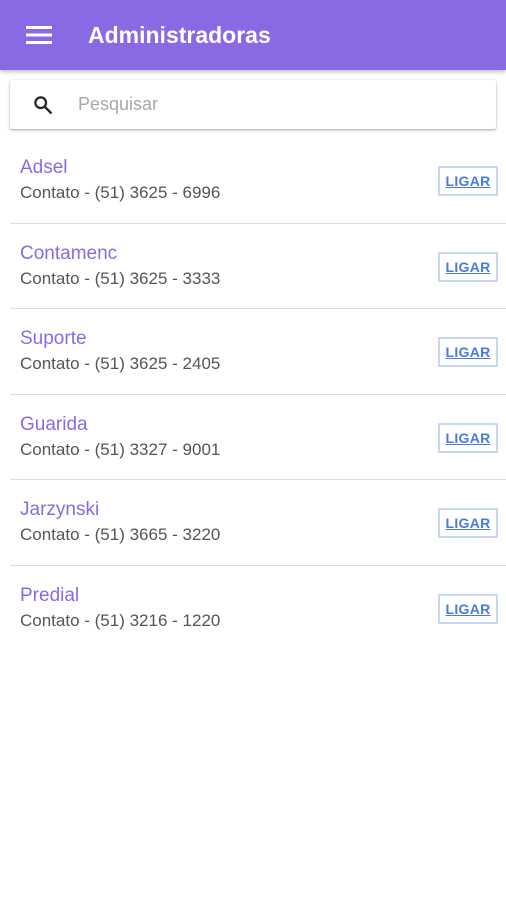  What do you see at coordinates (258, 352) in the screenshot?
I see `list-item: Suporte Contato - (51) 3625 - 2405 LIGAR` at bounding box center [258, 352].